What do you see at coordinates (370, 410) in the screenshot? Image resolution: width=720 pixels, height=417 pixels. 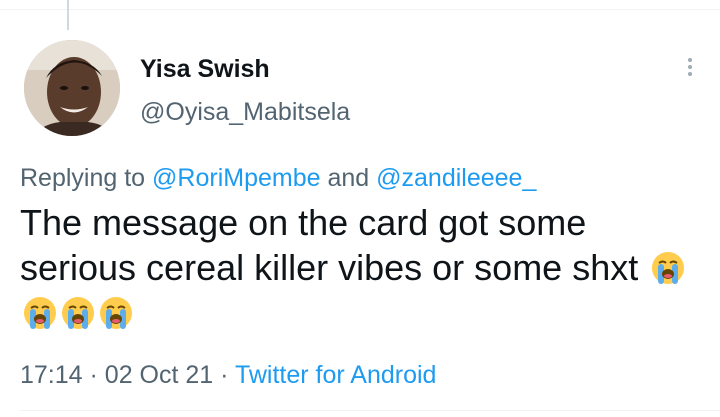 I see `bottom-divider` at bounding box center [370, 410].